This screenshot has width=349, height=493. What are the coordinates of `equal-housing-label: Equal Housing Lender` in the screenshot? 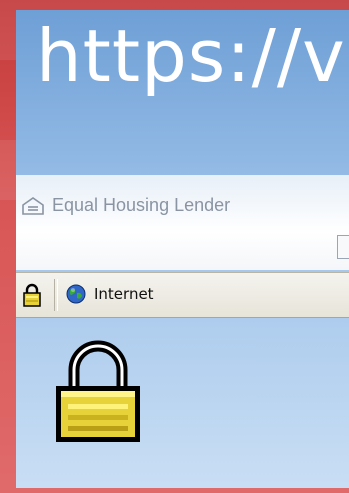 It's located at (141, 205).